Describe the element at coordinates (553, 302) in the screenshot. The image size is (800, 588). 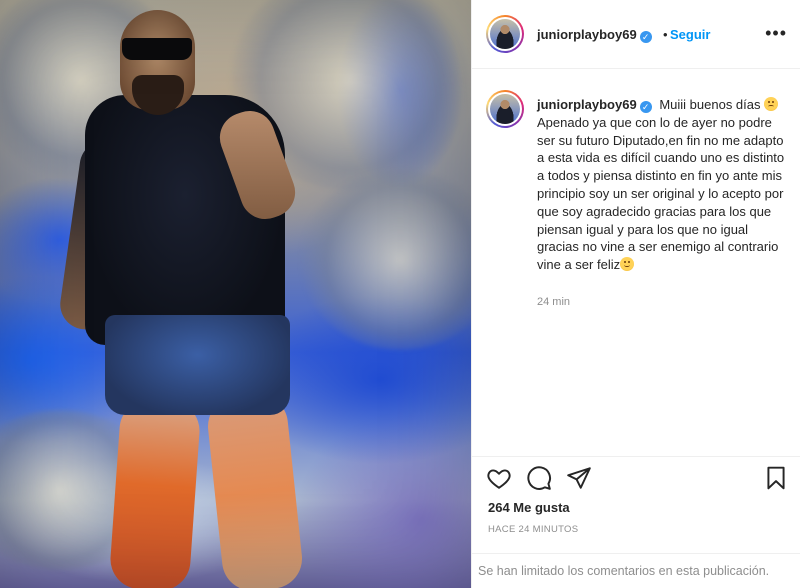
I see `caption-timestamp: 24 min` at that location.